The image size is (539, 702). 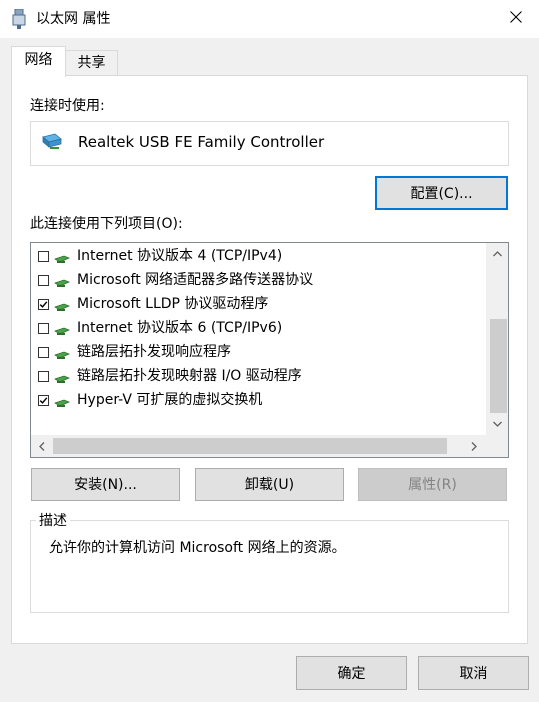 I want to click on close-button, so click(x=516, y=19).